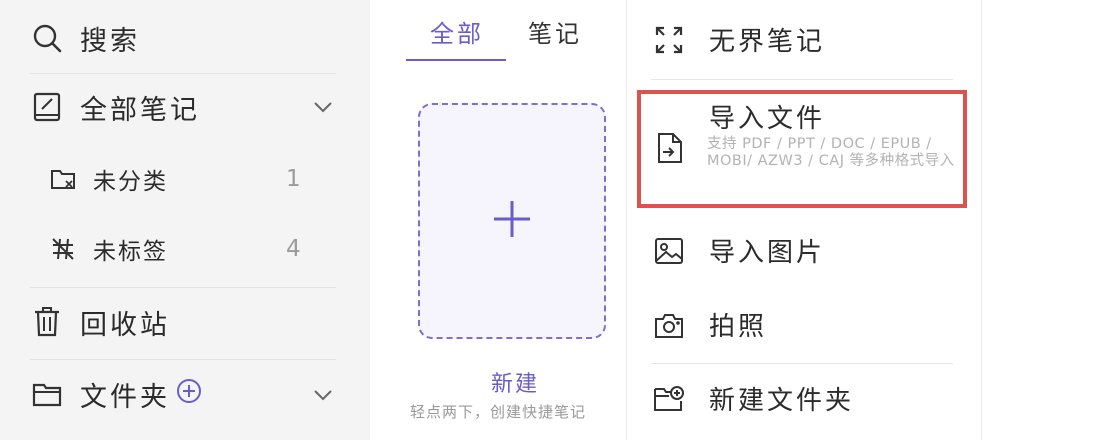  Describe the element at coordinates (669, 326) in the screenshot. I see `camera-icon` at that location.